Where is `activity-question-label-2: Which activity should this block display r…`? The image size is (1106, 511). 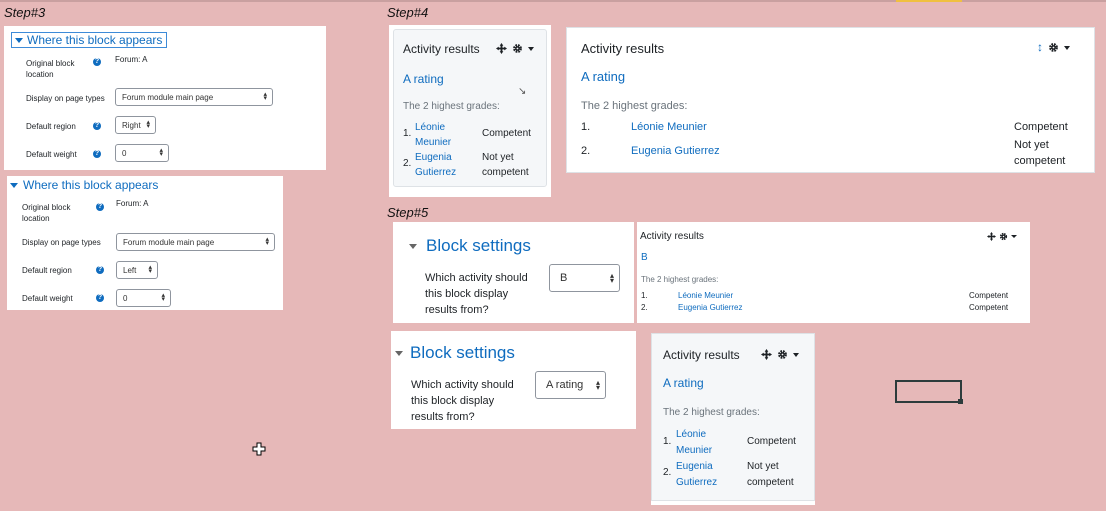
activity-question-label-2: Which activity should this block display r… is located at coordinates (462, 401).